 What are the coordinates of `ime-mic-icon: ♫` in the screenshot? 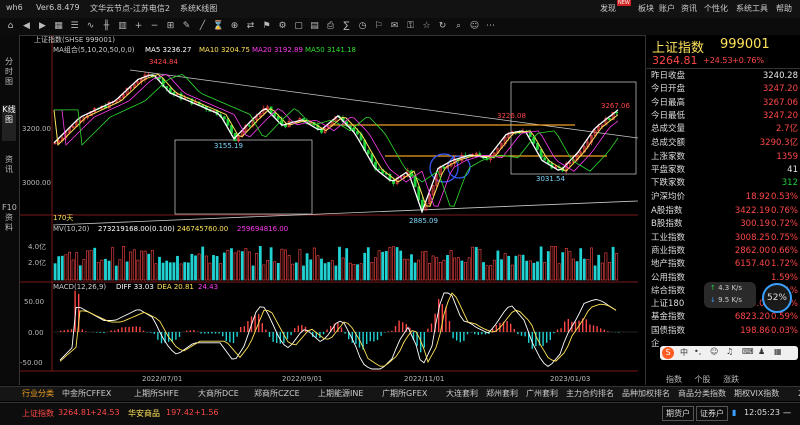 It's located at (729, 351).